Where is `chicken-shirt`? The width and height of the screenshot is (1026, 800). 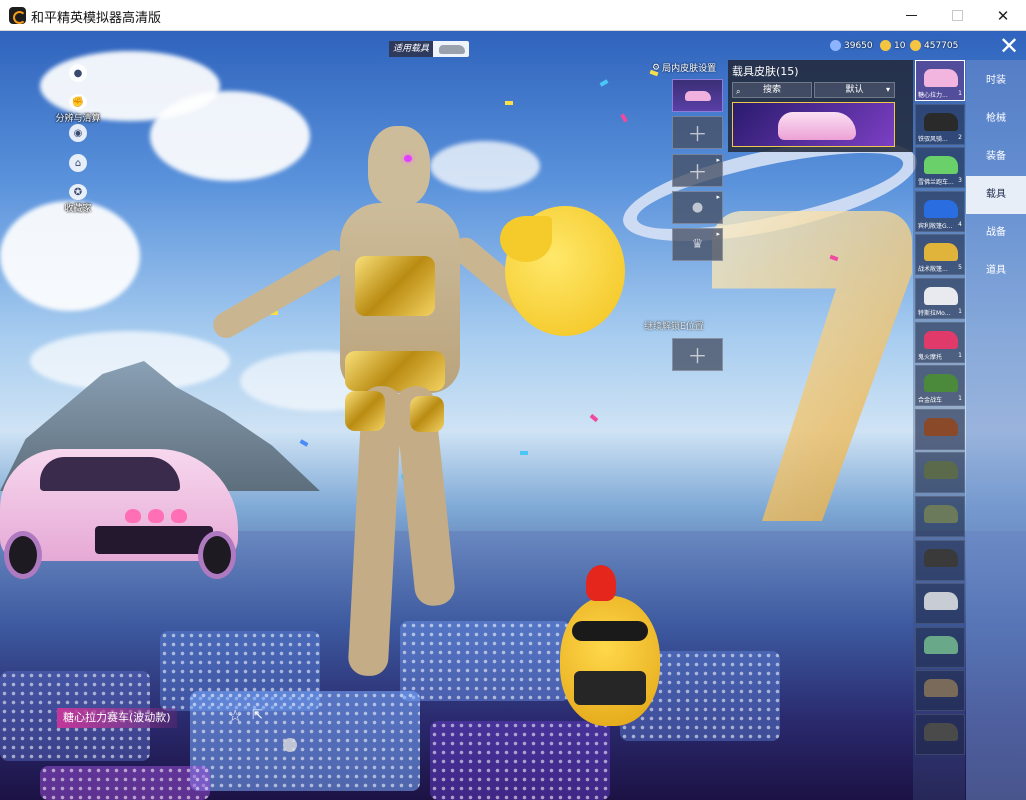
chicken-shirt is located at coordinates (610, 688).